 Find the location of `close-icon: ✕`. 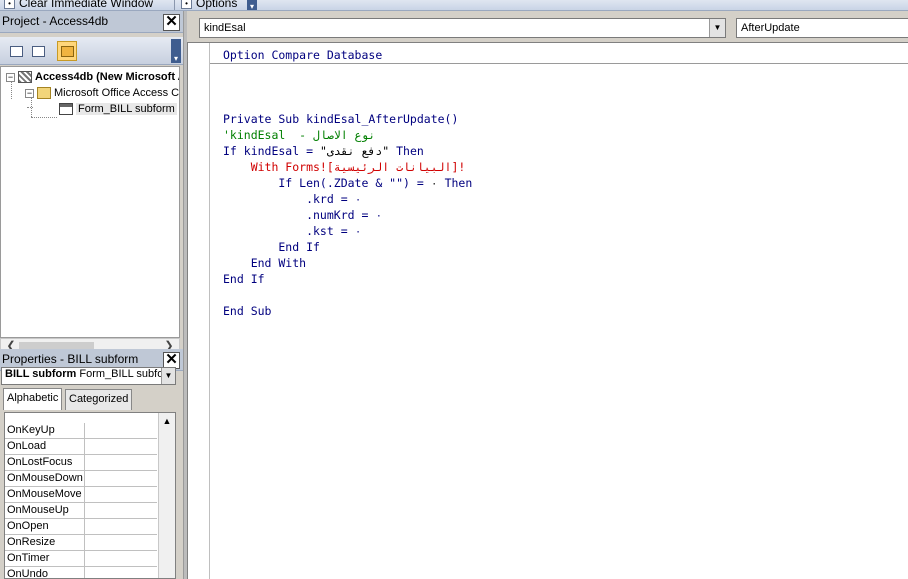

close-icon: ✕ is located at coordinates (171, 22).